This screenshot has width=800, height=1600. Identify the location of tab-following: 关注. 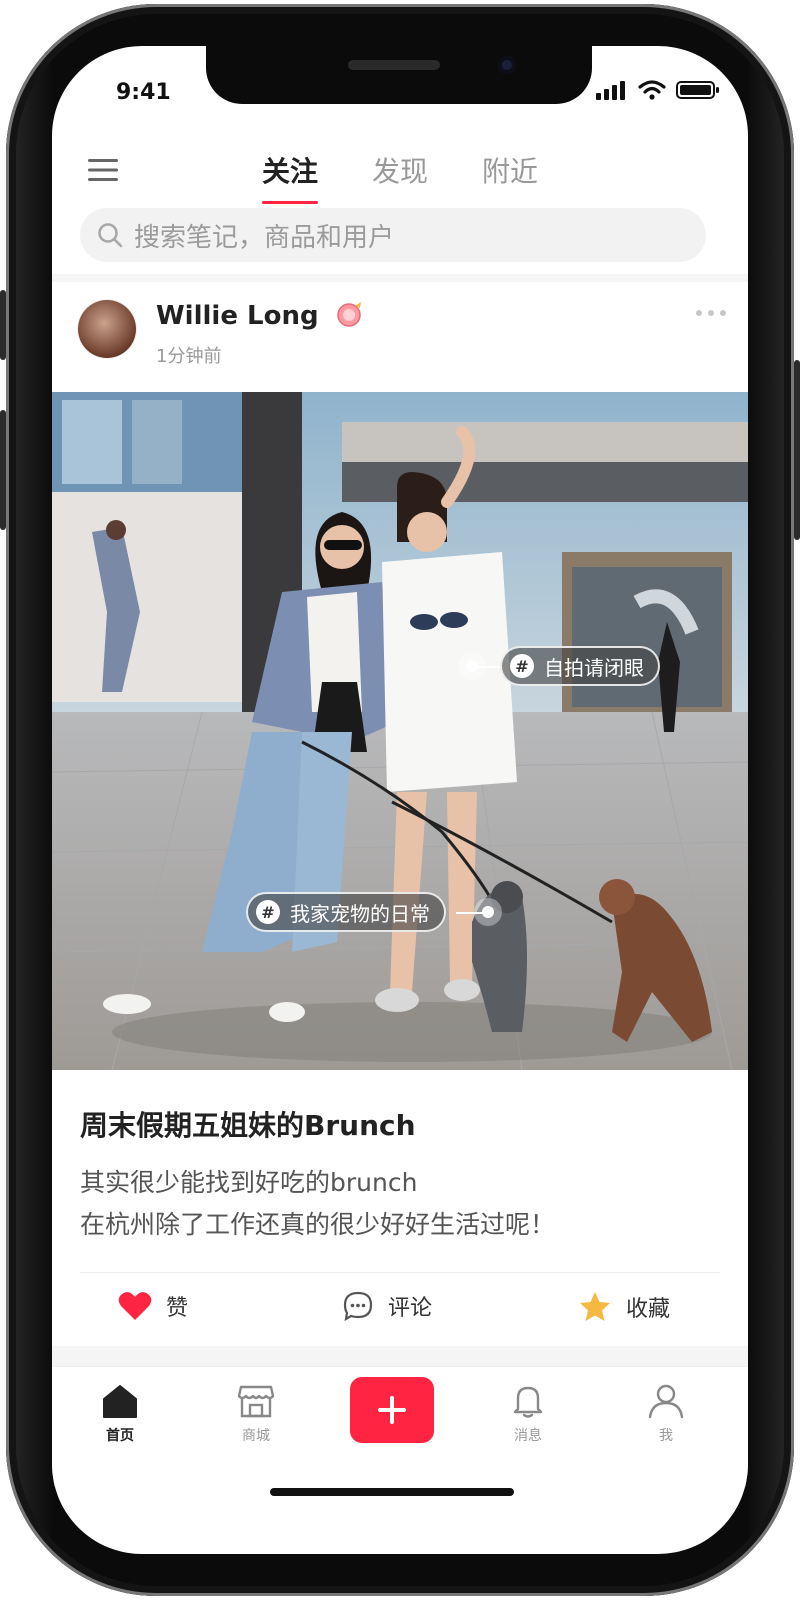
(289, 177).